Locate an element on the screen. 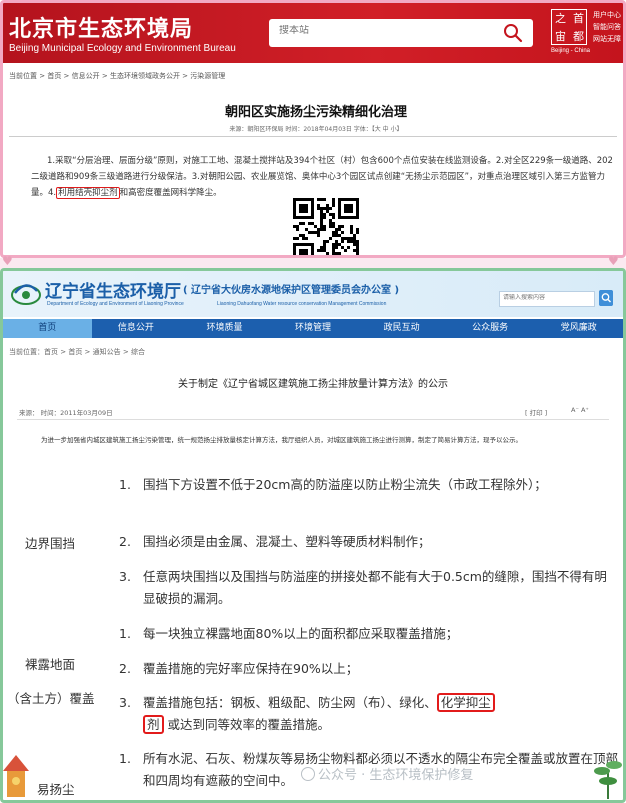  requirement-item: 围挡必须是由金属、混凝土、塑料等硬质材料制作； is located at coordinates (287, 541).